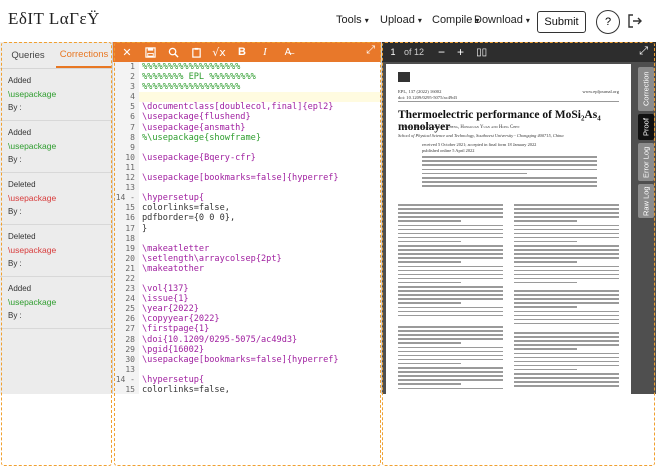 Image resolution: width=656 pixels, height=468 pixels. Describe the element at coordinates (608, 22) in the screenshot. I see `help-button: ?` at that location.